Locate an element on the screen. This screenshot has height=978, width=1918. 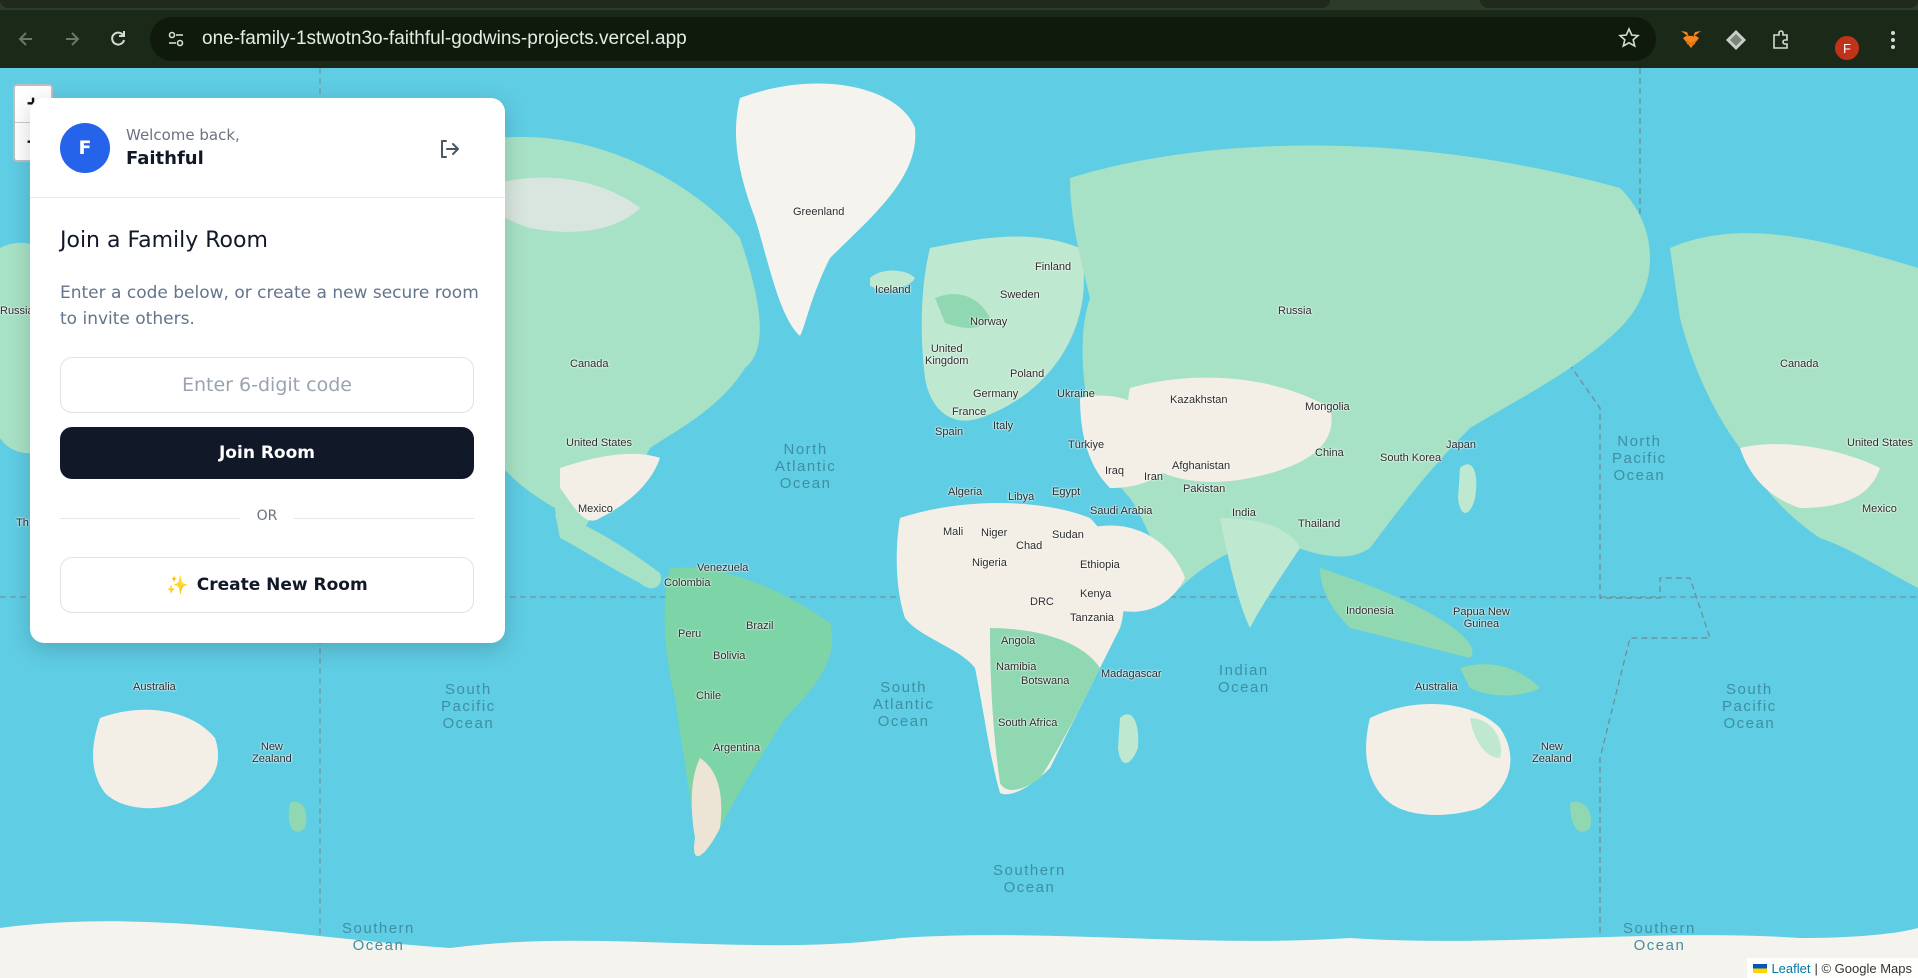
map-label-greenland: Greenland is located at coordinates (819, 212).